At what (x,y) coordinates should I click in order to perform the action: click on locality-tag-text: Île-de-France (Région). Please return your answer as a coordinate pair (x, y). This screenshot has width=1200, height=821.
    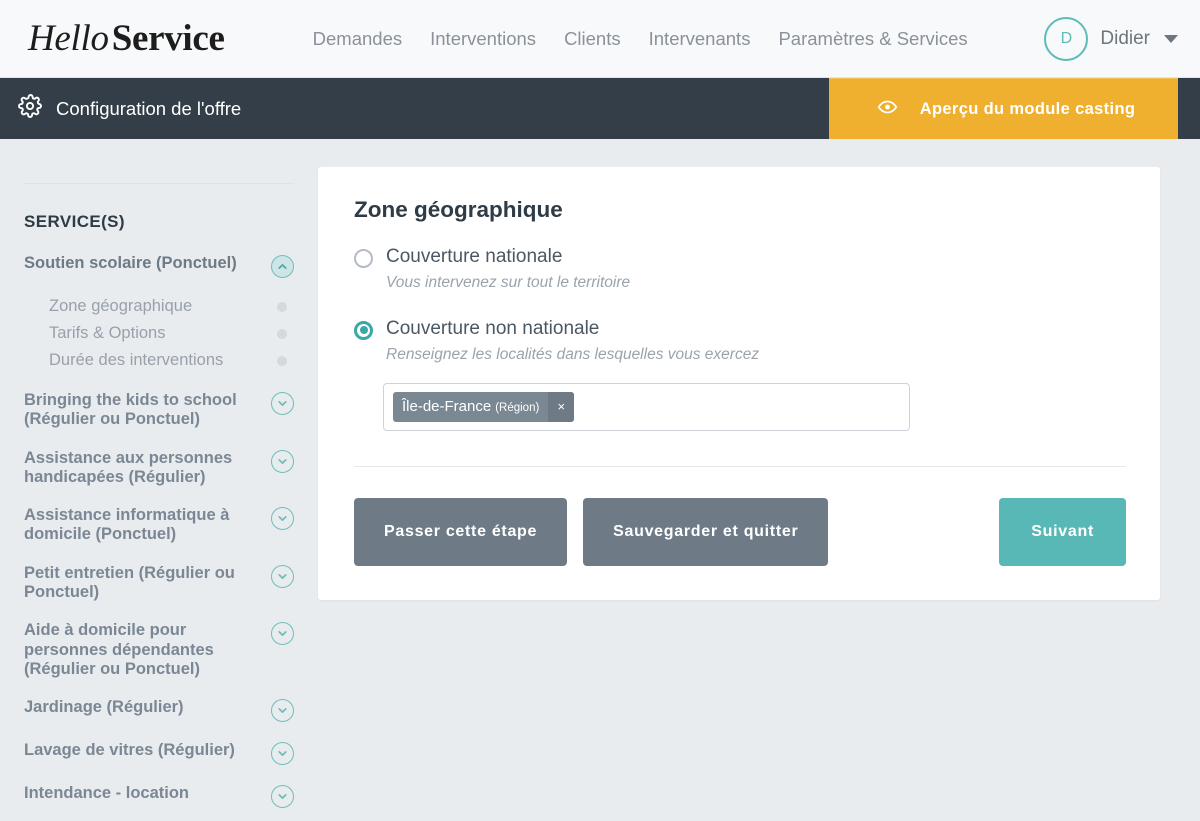
    Looking at the image, I should click on (470, 407).